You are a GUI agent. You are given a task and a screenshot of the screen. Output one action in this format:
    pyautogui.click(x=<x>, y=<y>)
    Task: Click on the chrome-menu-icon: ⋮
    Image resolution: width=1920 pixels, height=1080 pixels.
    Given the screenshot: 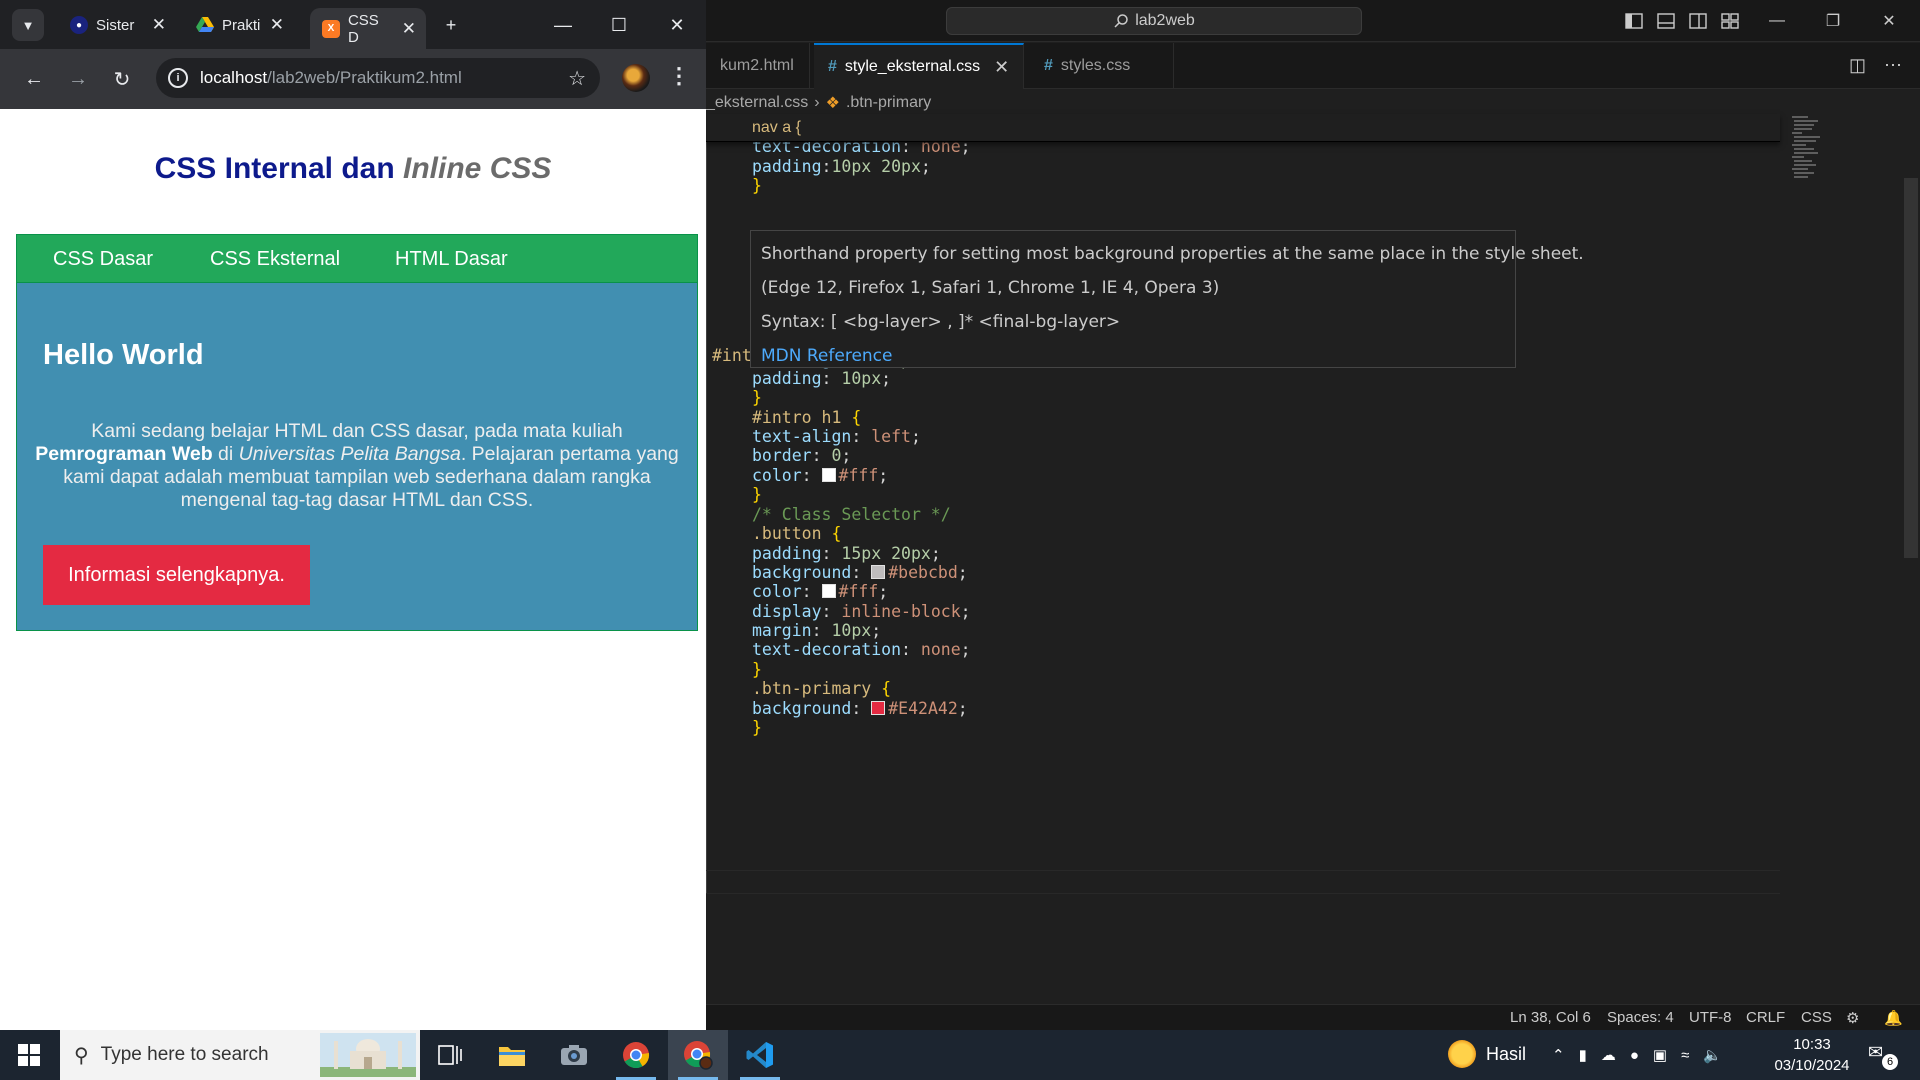 What is the action you would take?
    pyautogui.click(x=679, y=76)
    